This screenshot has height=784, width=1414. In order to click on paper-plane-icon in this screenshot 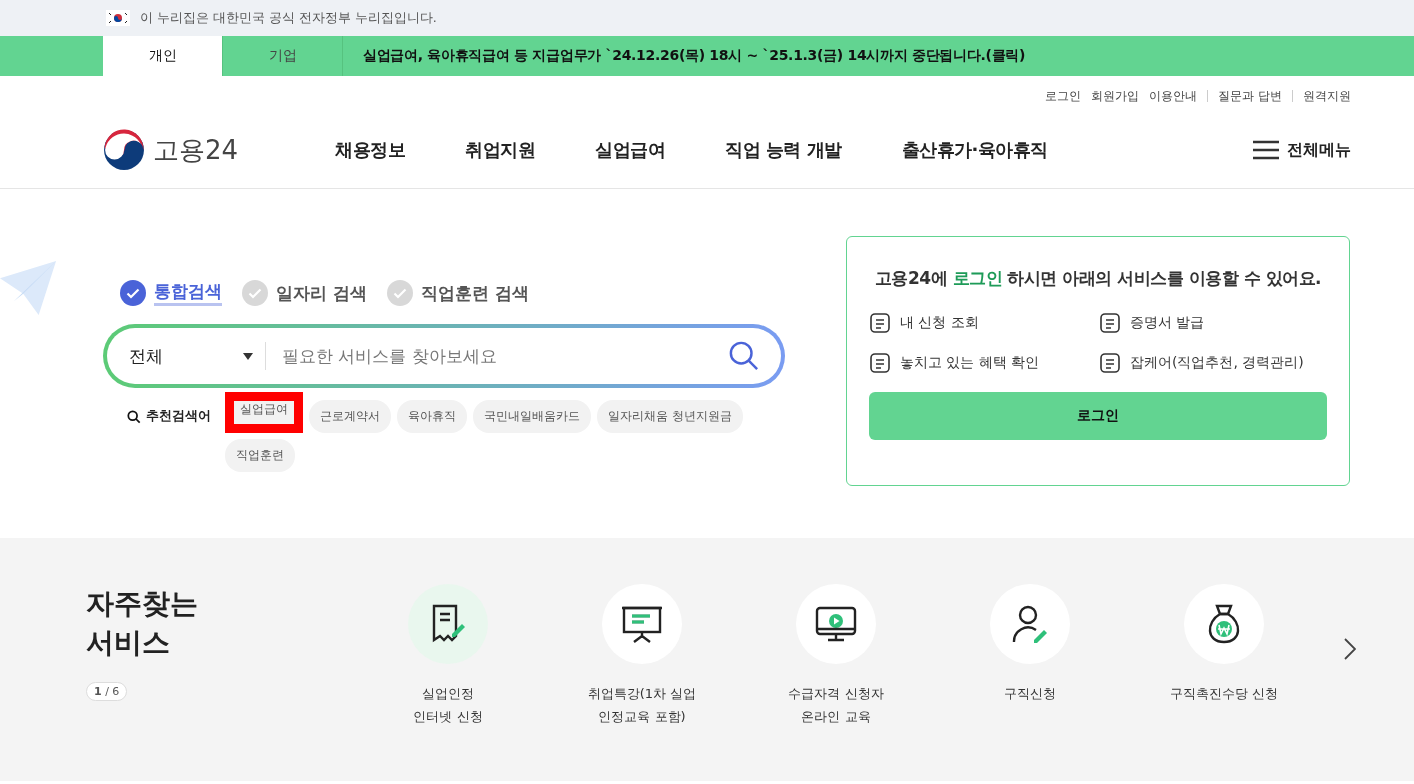, I will do `click(29, 288)`.